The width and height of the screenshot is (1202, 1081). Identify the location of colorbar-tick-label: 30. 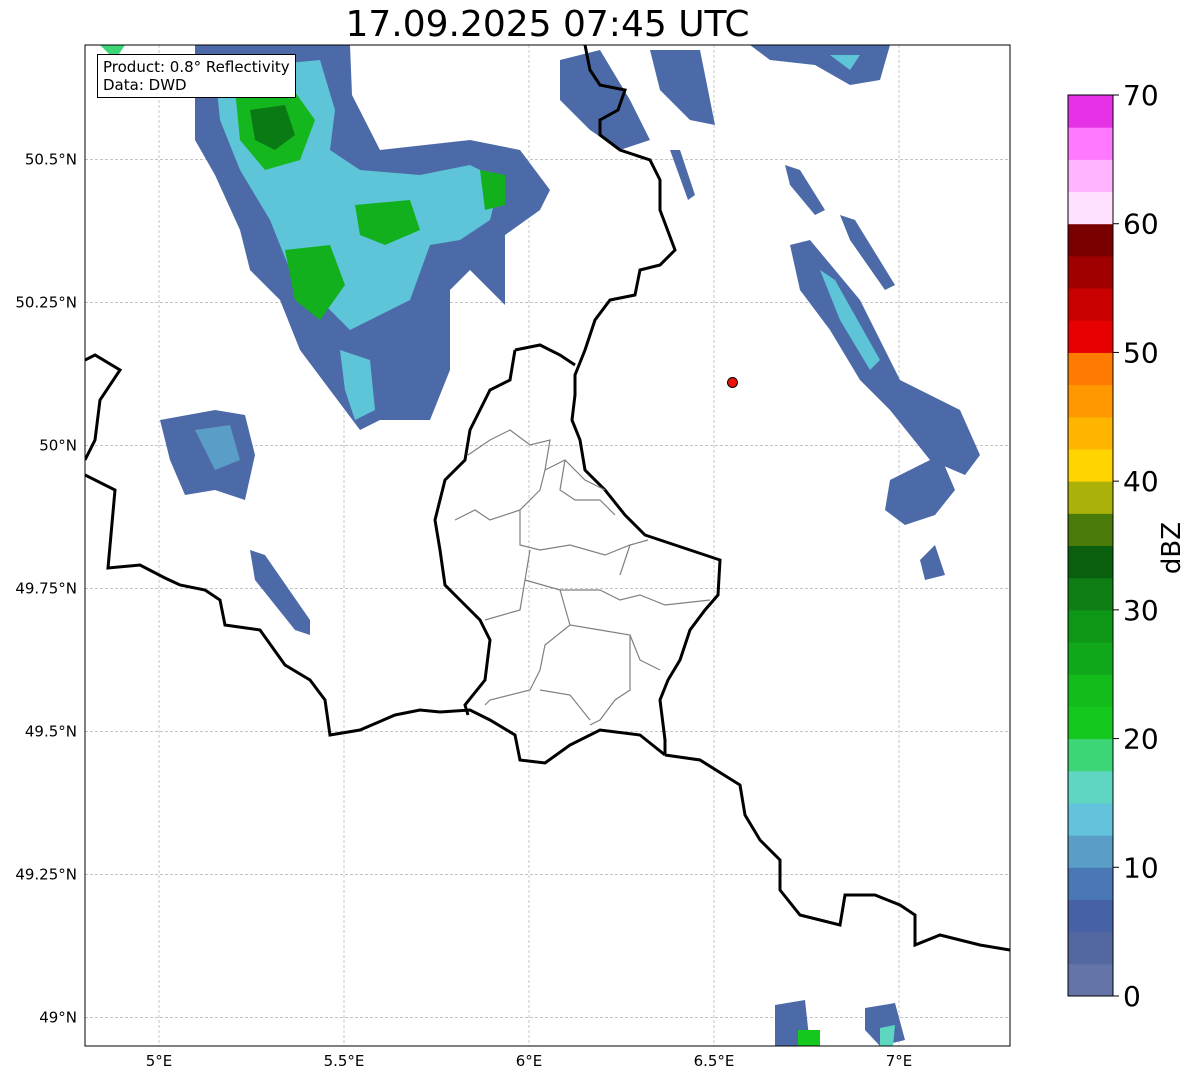
(1141, 610).